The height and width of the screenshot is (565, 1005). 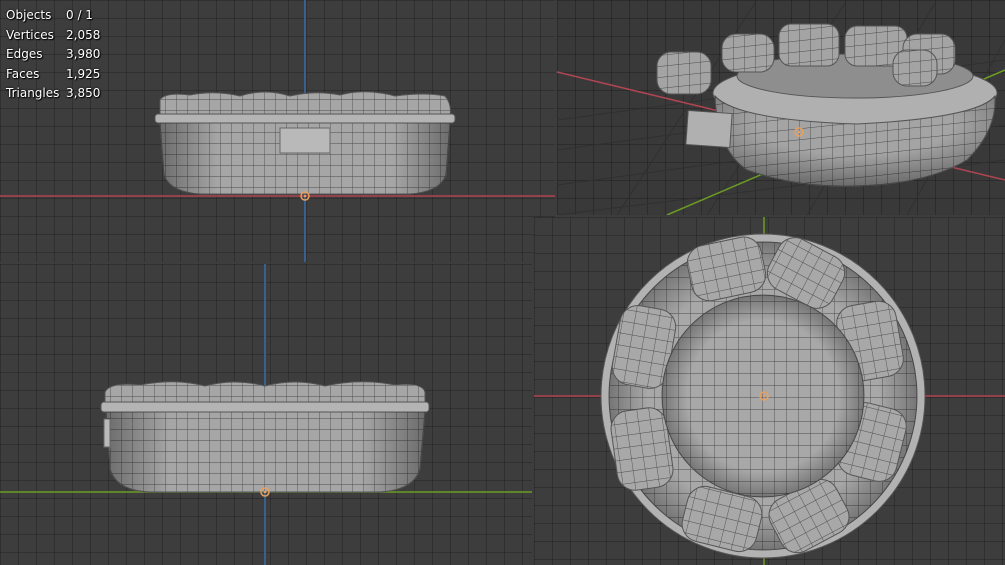 What do you see at coordinates (83, 34) in the screenshot?
I see `stats-value-vertices: 2,058` at bounding box center [83, 34].